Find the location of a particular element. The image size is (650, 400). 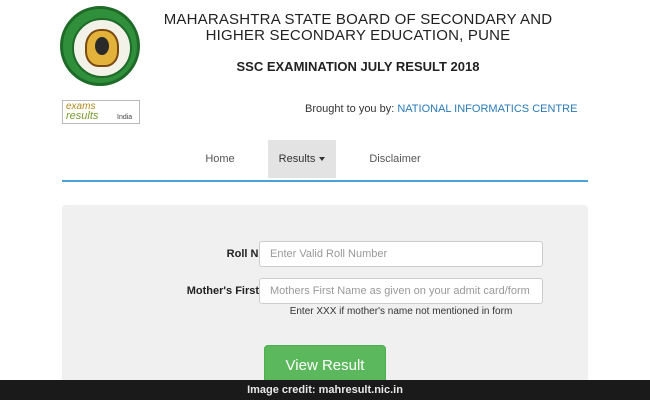

board-seal-icon is located at coordinates (100, 46).